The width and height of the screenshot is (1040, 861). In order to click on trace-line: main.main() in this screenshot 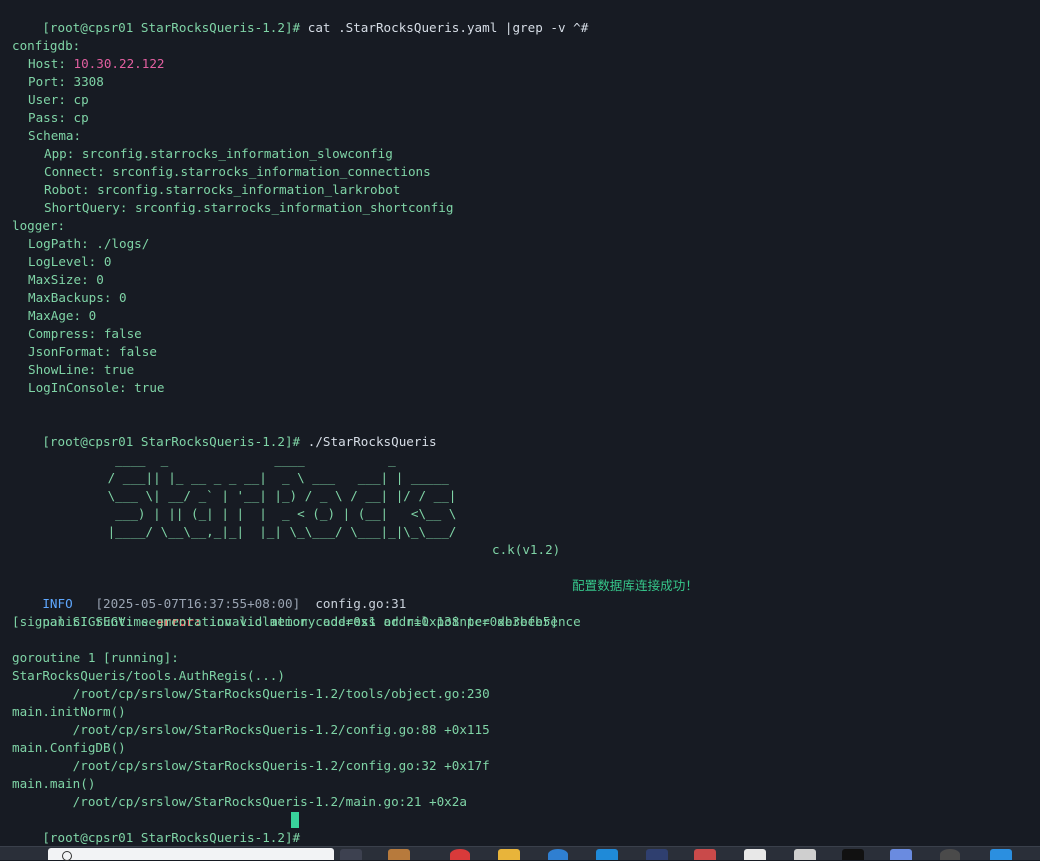, I will do `click(54, 783)`.